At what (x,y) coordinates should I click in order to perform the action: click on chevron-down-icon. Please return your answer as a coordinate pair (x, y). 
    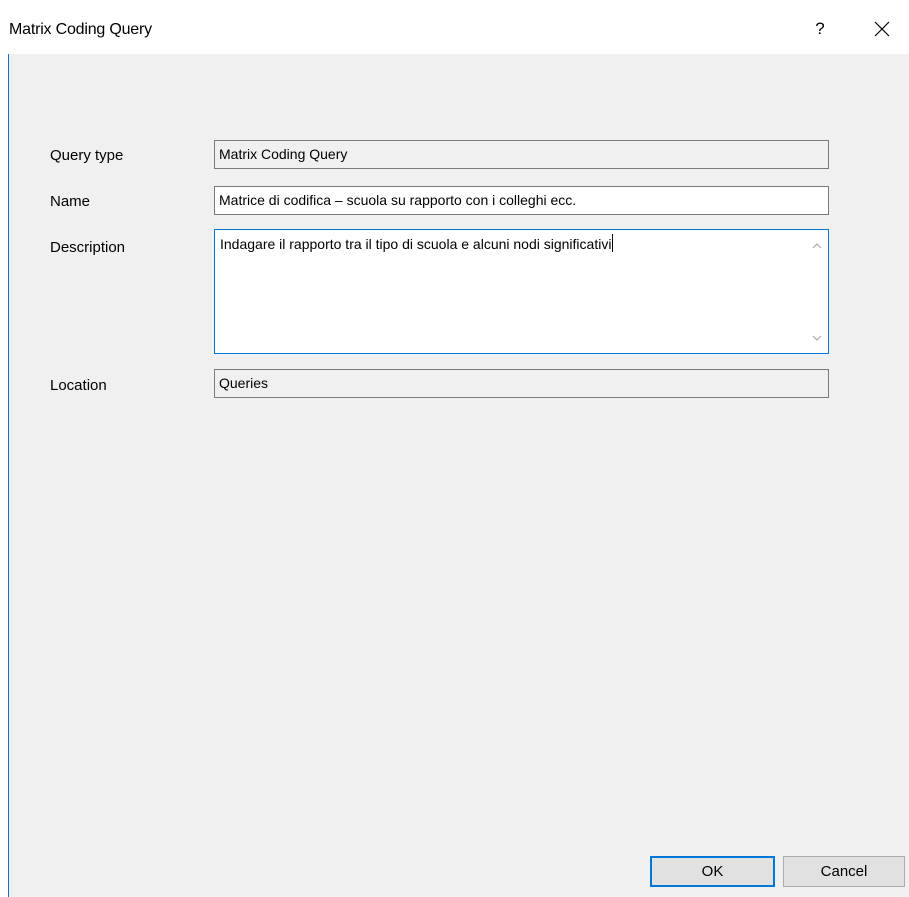
    Looking at the image, I should click on (817, 338).